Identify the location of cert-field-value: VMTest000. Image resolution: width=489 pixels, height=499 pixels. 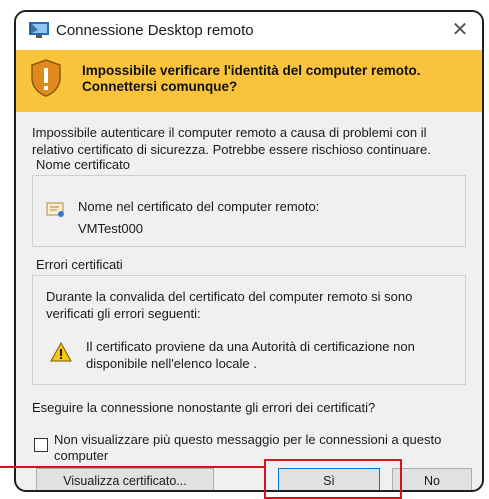
(111, 228).